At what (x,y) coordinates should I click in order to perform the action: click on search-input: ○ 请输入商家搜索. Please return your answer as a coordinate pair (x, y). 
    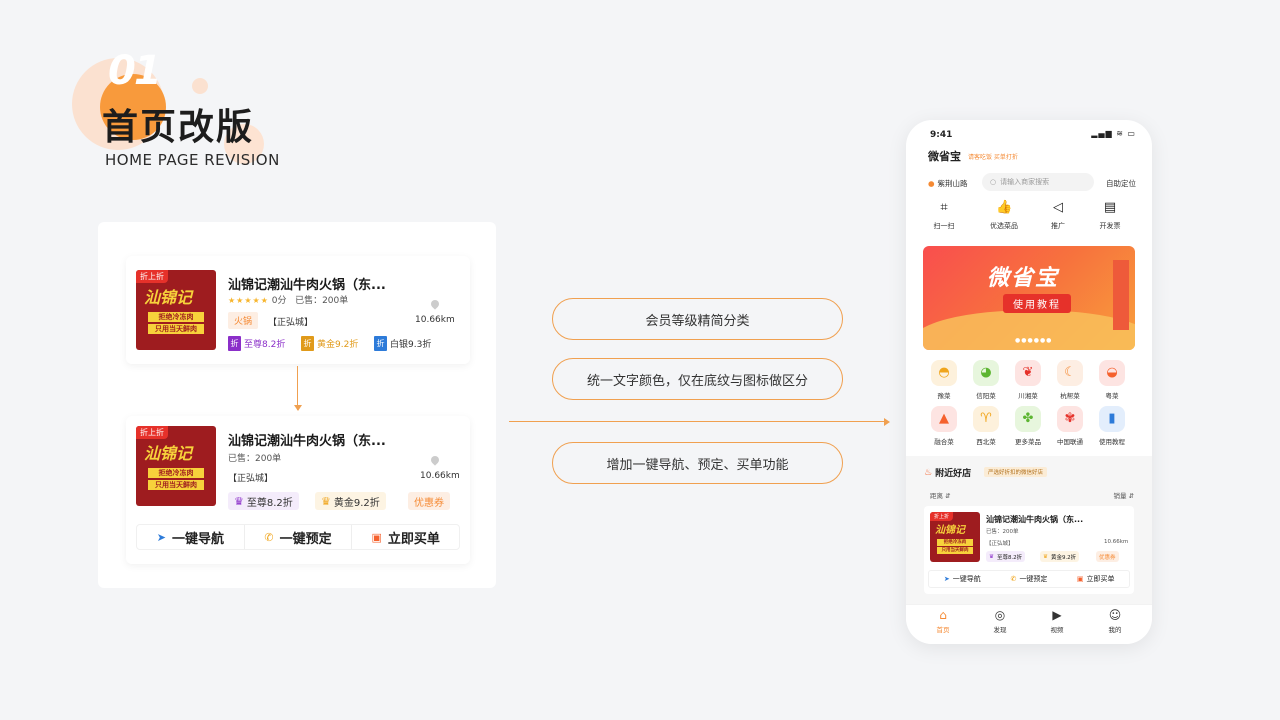
    Looking at the image, I should click on (1038, 182).